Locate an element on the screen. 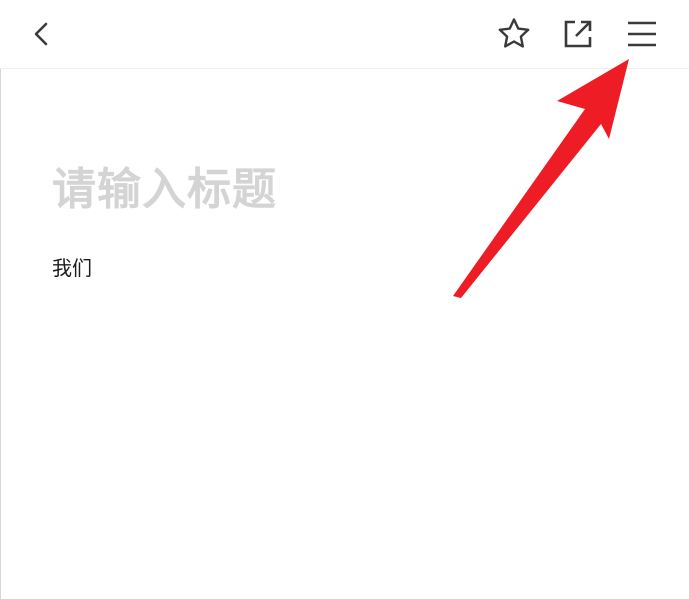  star-icon is located at coordinates (514, 34).